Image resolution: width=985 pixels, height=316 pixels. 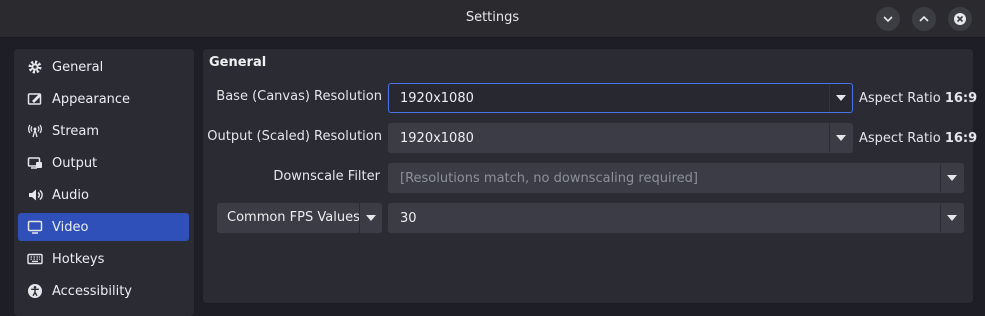 I want to click on speaker-icon, so click(x=35, y=195).